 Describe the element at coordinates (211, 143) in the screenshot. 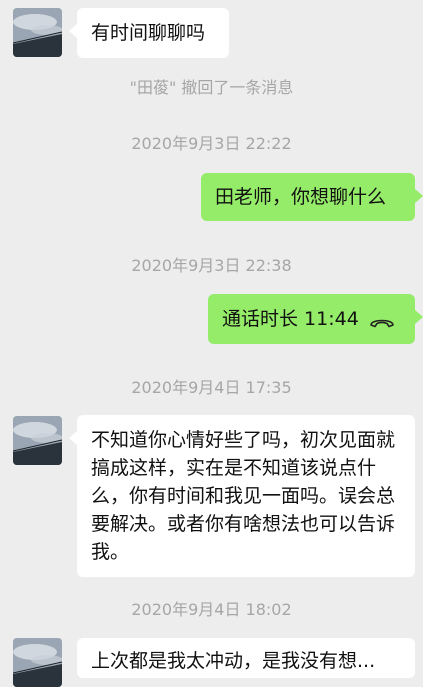

I see `timestamp: 2020年9月3日 22:22` at that location.